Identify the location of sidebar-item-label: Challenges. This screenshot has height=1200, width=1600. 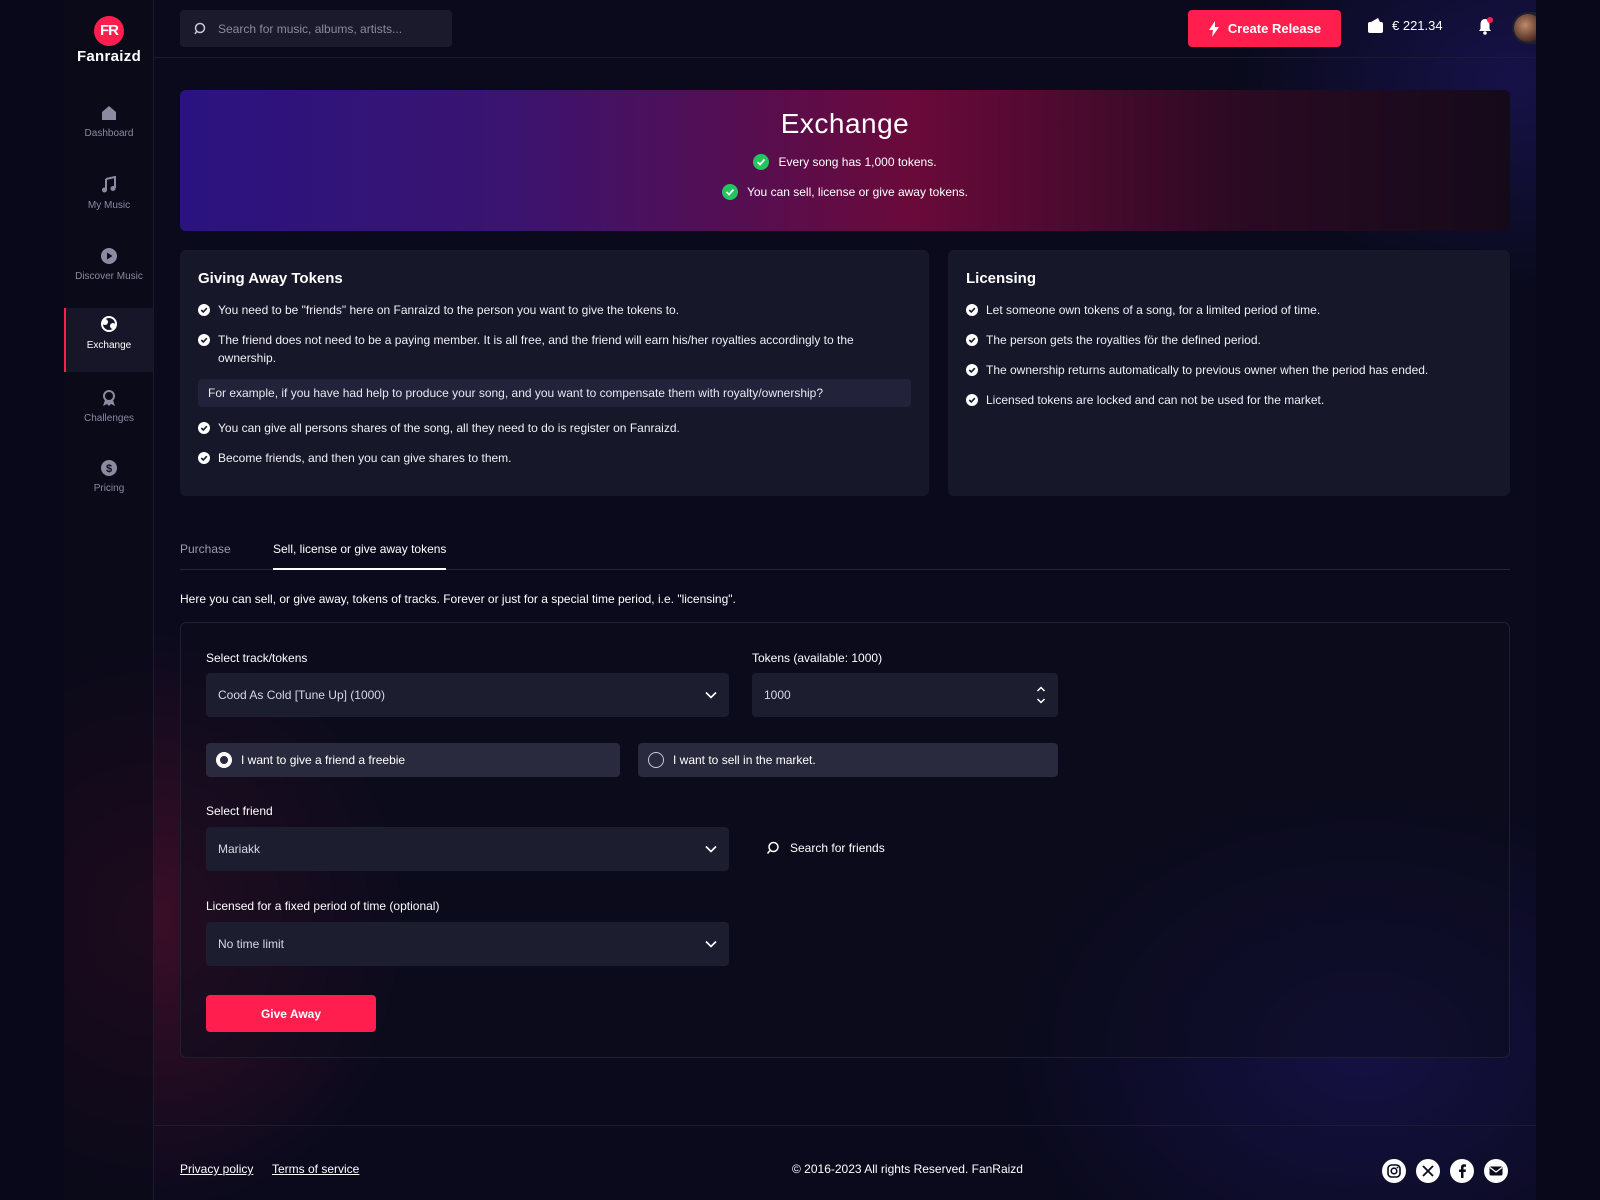
(109, 418).